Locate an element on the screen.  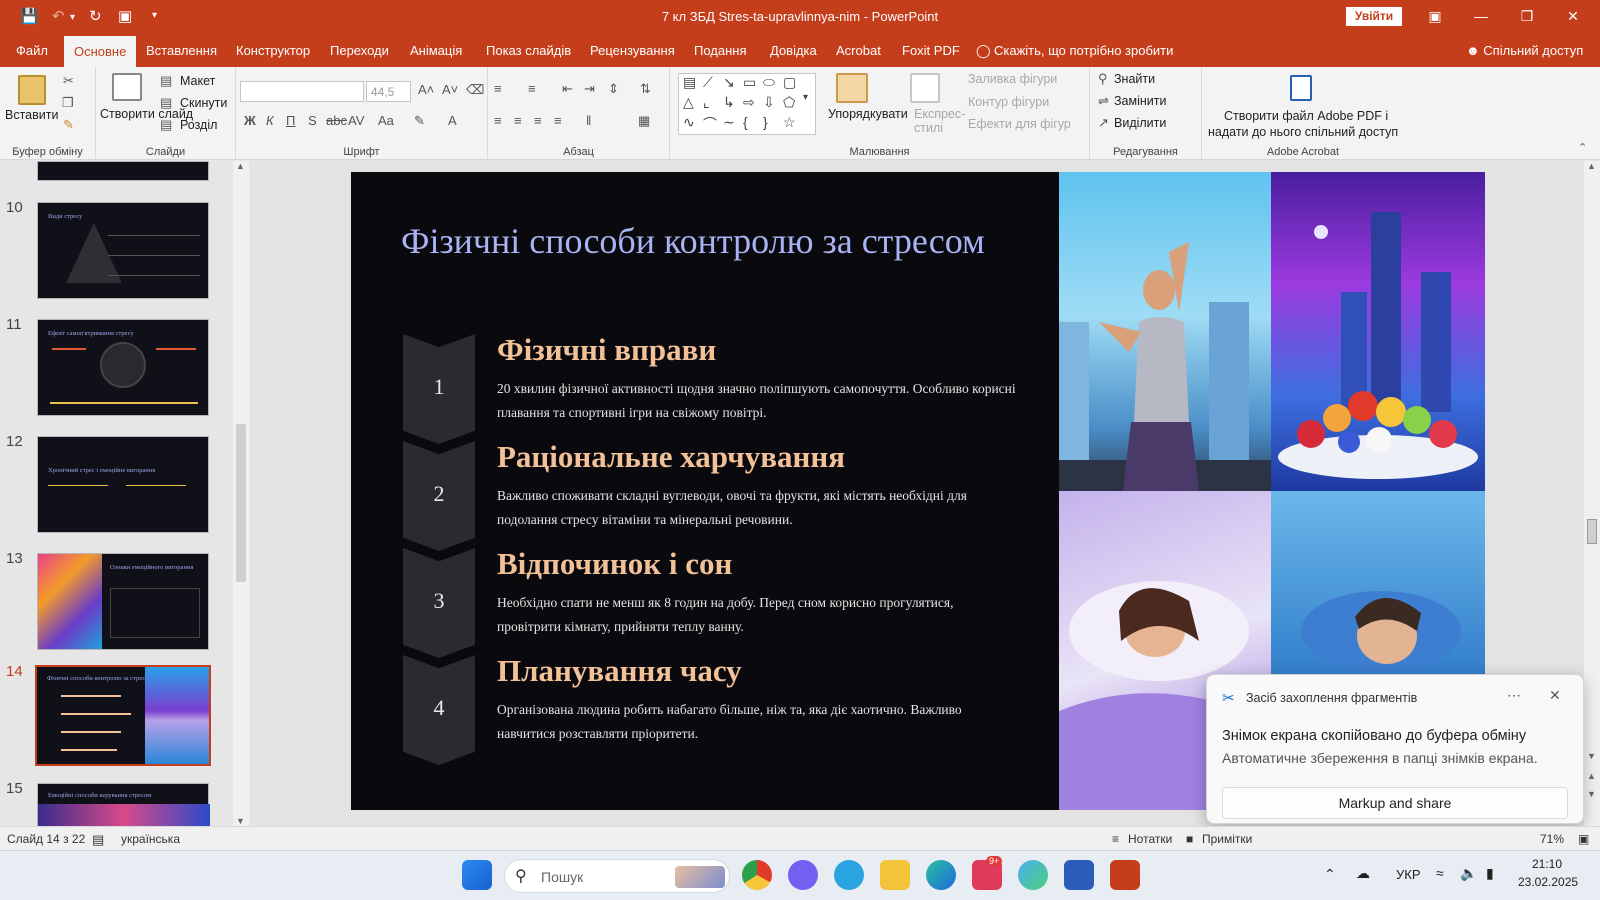
share-button: ☻ Спільний доступ is located at coordinates (1524, 51).